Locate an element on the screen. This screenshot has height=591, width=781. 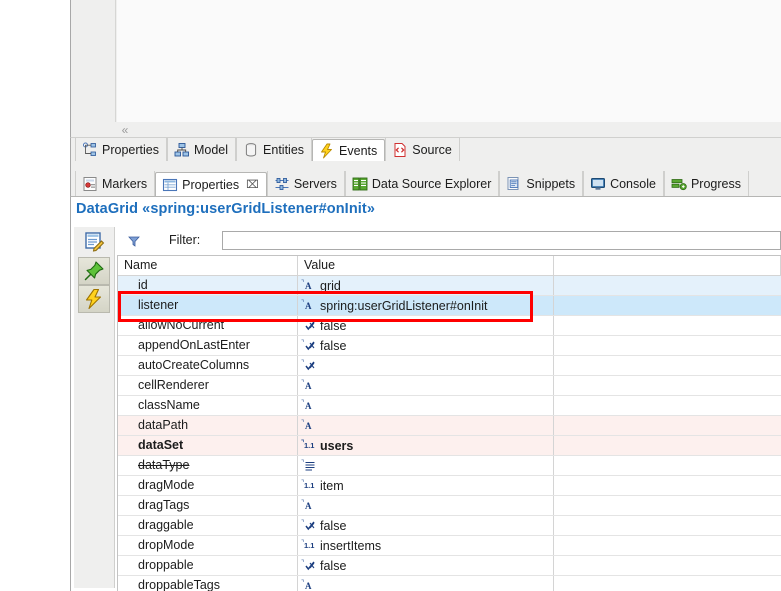
property-name-cell: dragTags is located at coordinates (208, 505).